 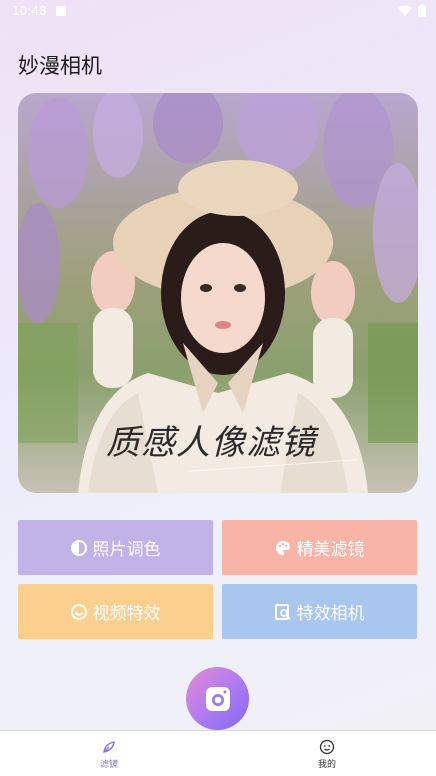 I want to click on battery-icon, so click(x=422, y=10).